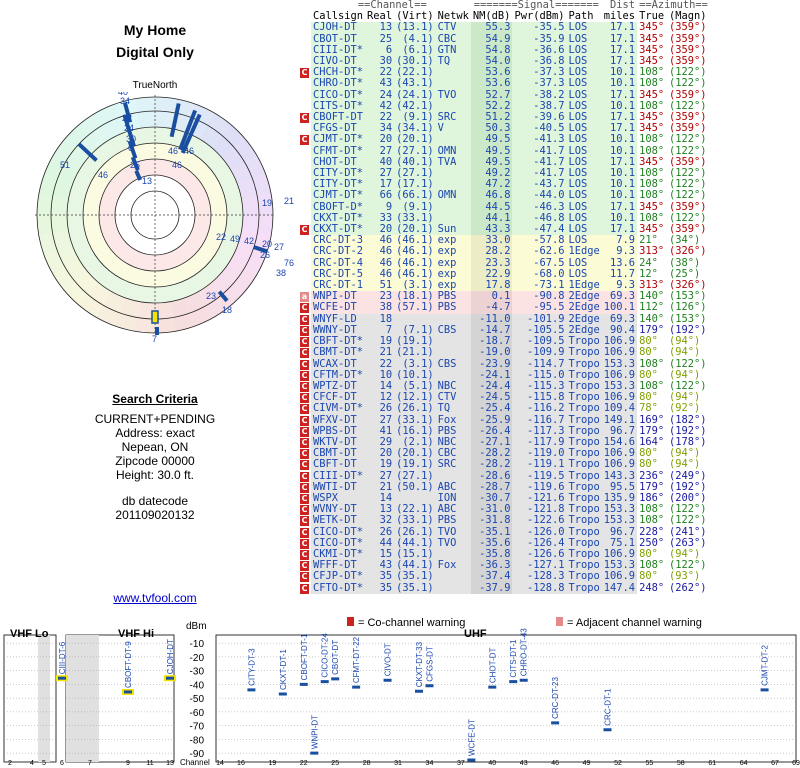 The image size is (800, 768). Describe the element at coordinates (539, 140) in the screenshot. I see `cell-pwr: -41.3` at that location.